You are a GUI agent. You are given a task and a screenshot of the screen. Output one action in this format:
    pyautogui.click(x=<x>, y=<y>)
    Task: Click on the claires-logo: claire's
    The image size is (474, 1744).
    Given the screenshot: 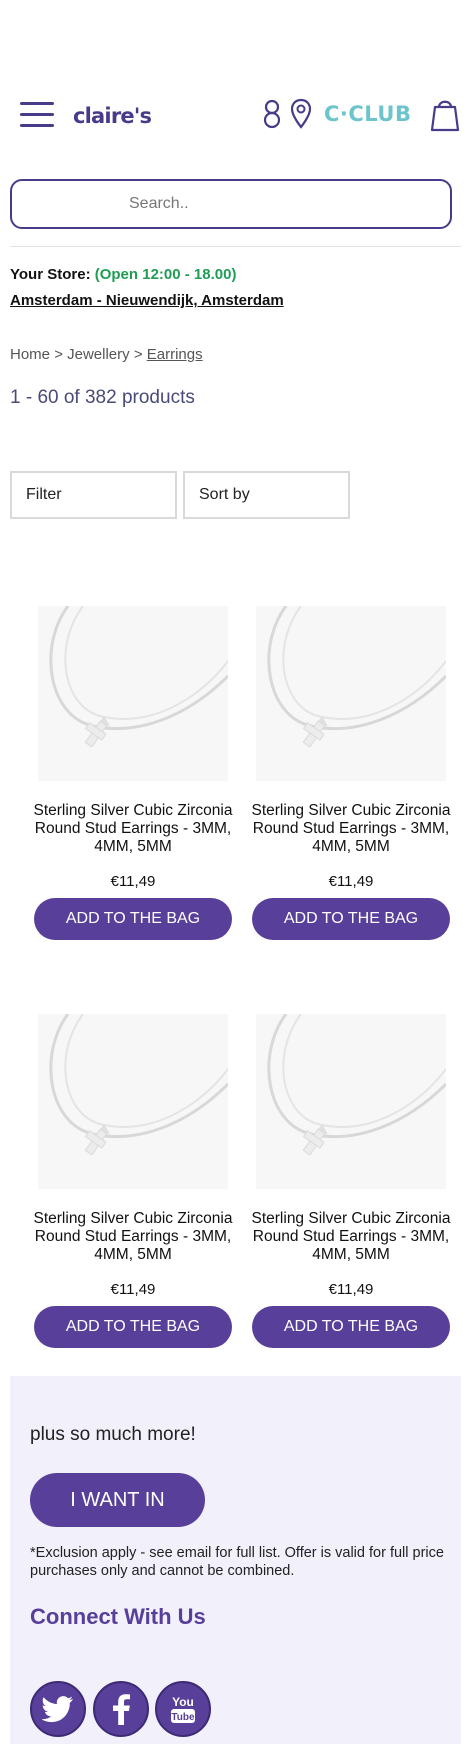 What is the action you would take?
    pyautogui.click(x=112, y=116)
    